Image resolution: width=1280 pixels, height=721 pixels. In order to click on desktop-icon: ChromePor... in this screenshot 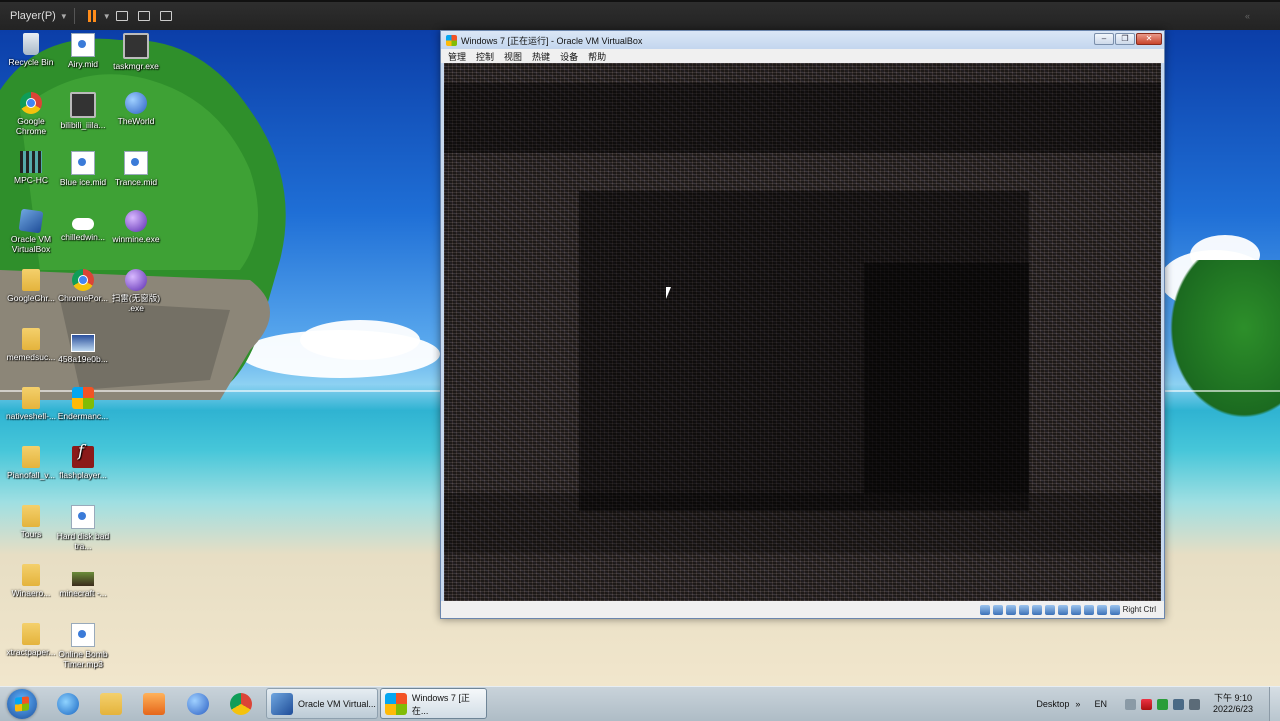, I will do `click(83, 286)`.